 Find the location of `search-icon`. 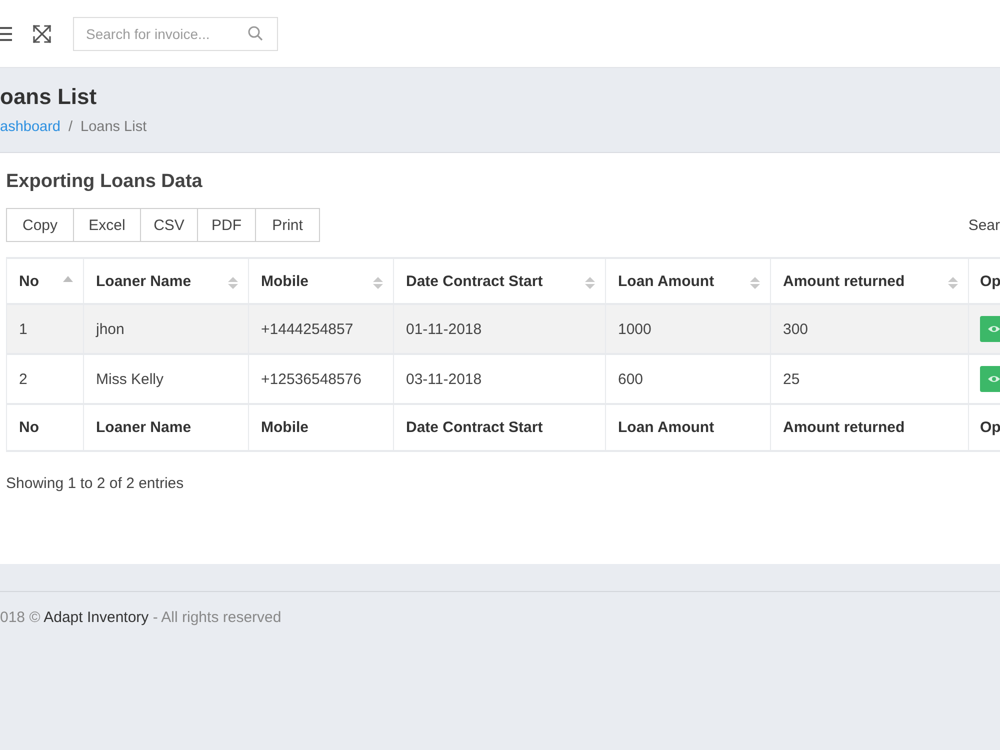

search-icon is located at coordinates (255, 33).